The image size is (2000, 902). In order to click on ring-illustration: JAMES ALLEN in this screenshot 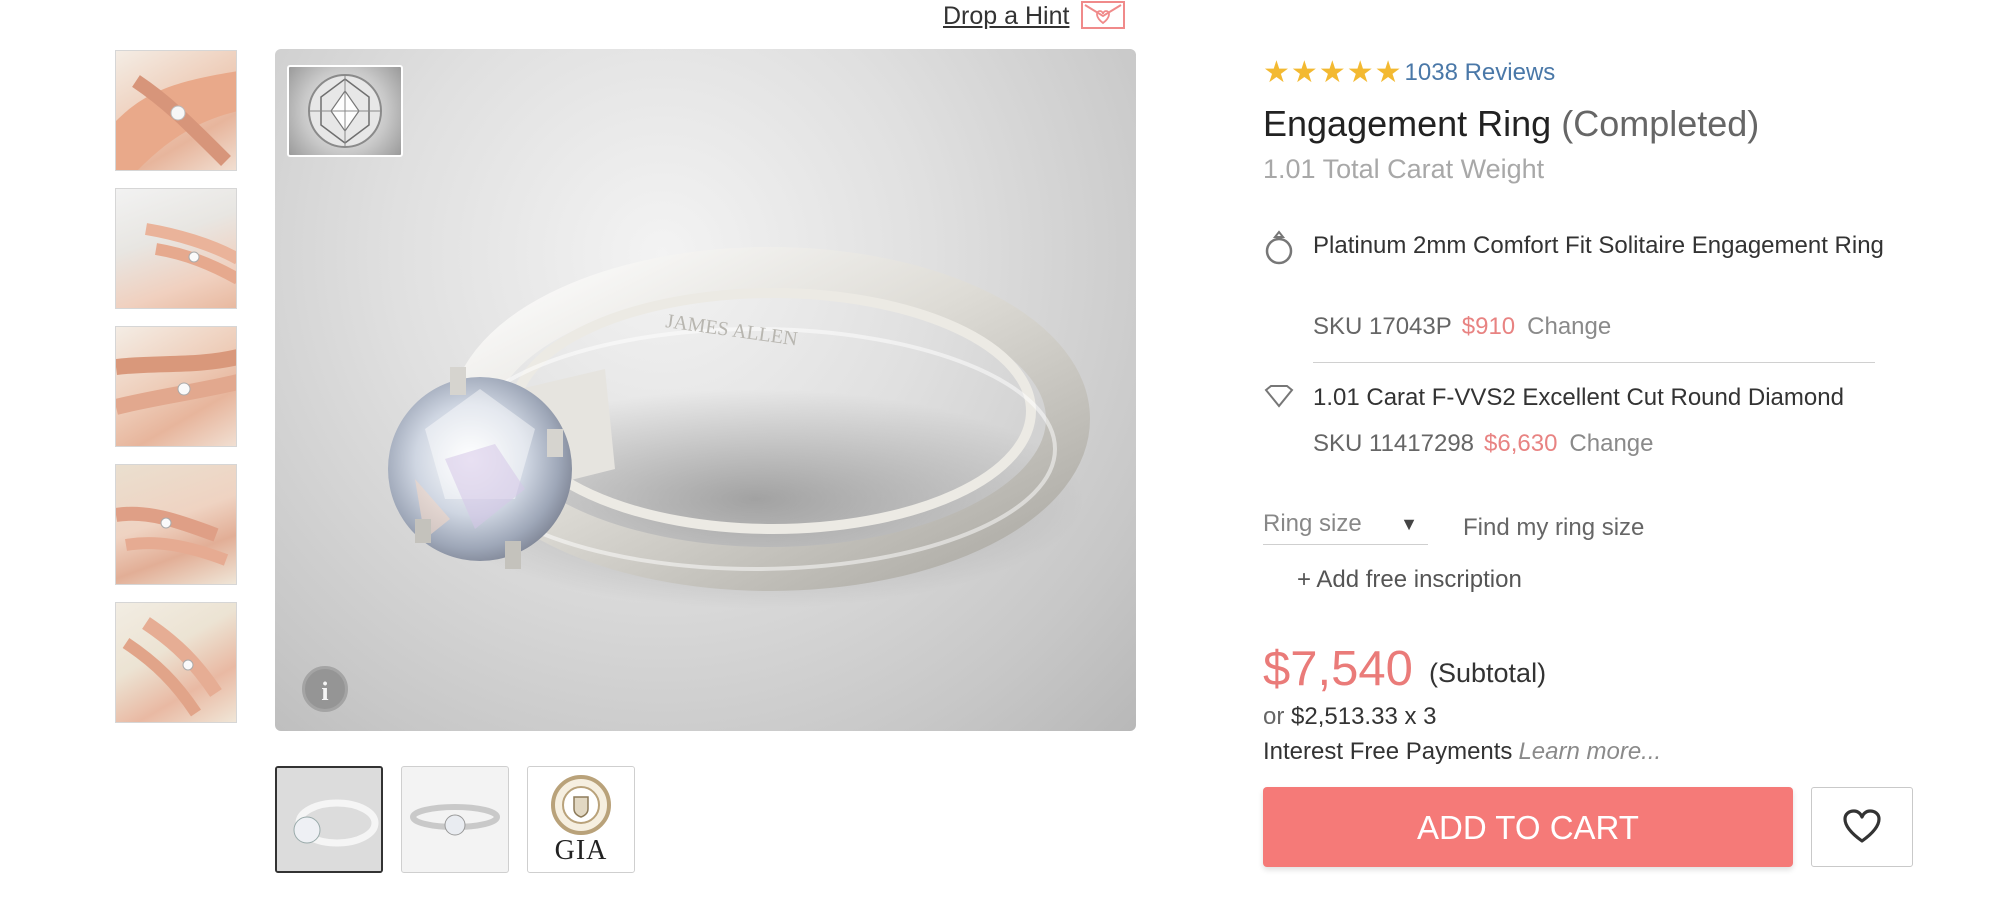, I will do `click(739, 428)`.